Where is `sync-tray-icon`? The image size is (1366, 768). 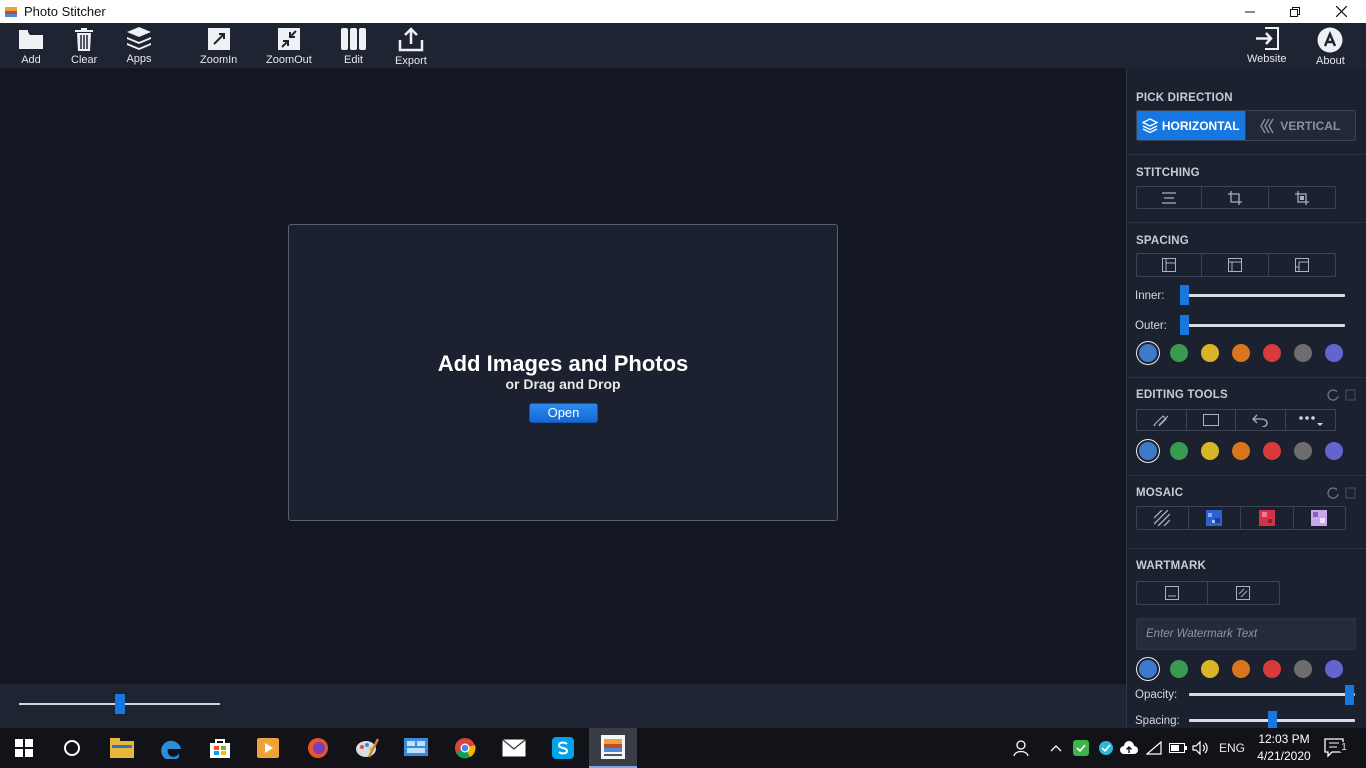
sync-tray-icon is located at coordinates (1106, 748).